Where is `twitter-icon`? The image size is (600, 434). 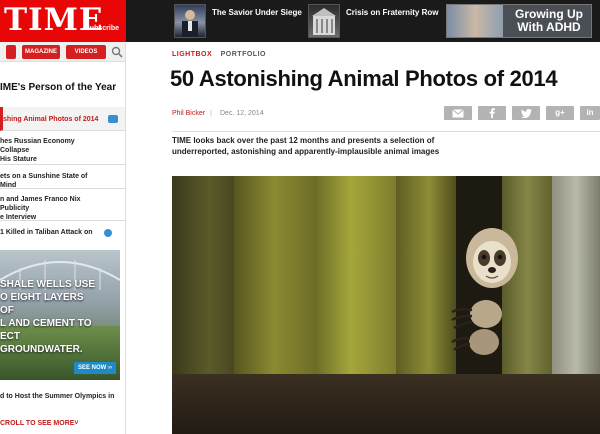
twitter-icon is located at coordinates (526, 114).